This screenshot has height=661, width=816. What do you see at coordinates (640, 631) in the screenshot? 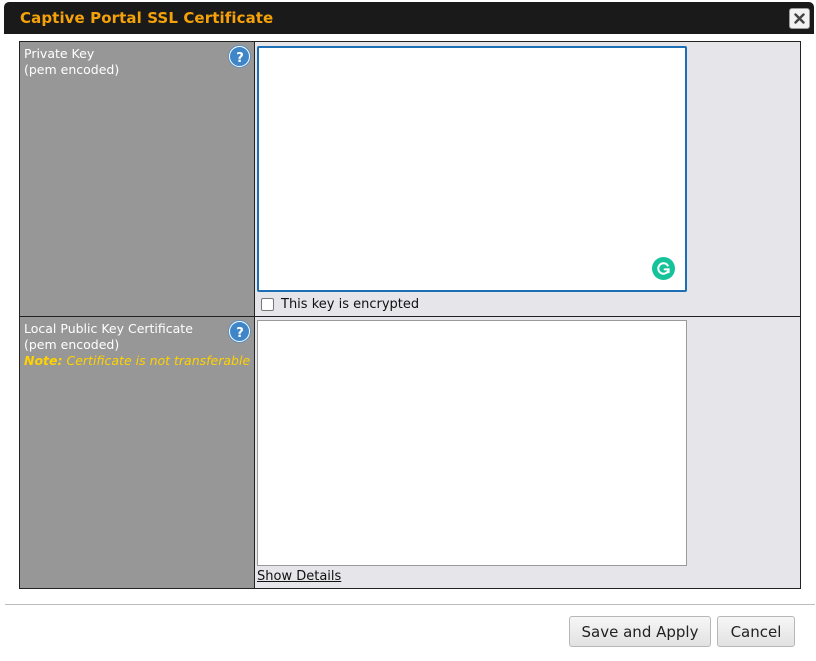
I see `save-and-apply-button: Save and Apply` at bounding box center [640, 631].